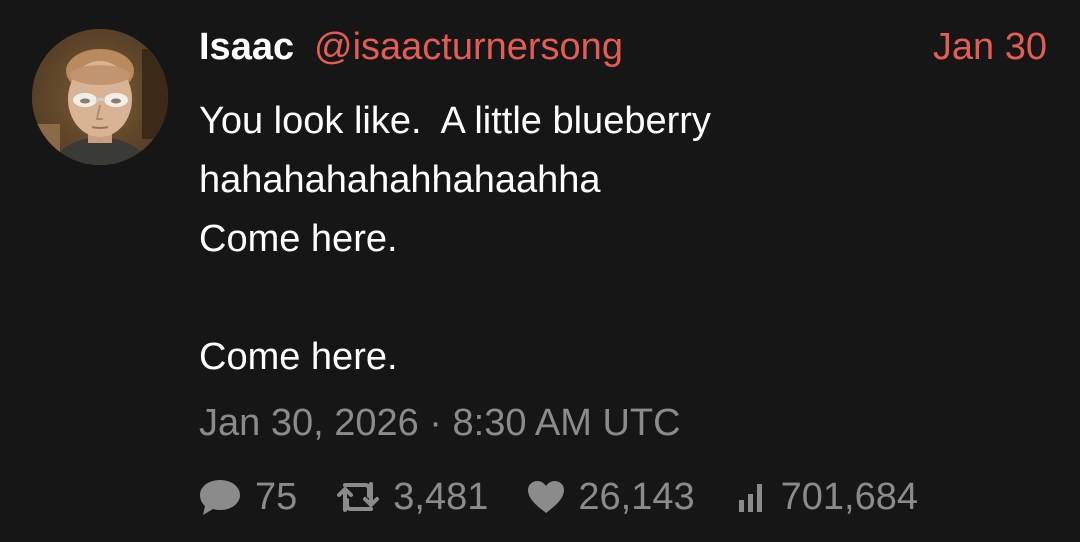 The image size is (1080, 542). What do you see at coordinates (750, 498) in the screenshot?
I see `bar-chart-icon` at bounding box center [750, 498].